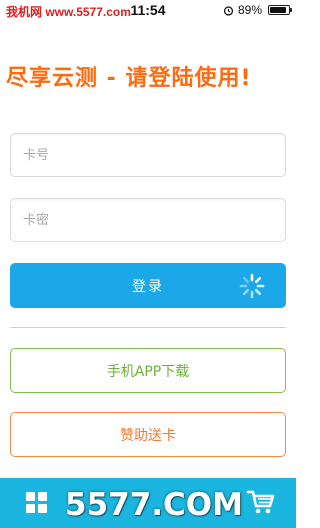  Describe the element at coordinates (148, 327) in the screenshot. I see `divider` at that location.